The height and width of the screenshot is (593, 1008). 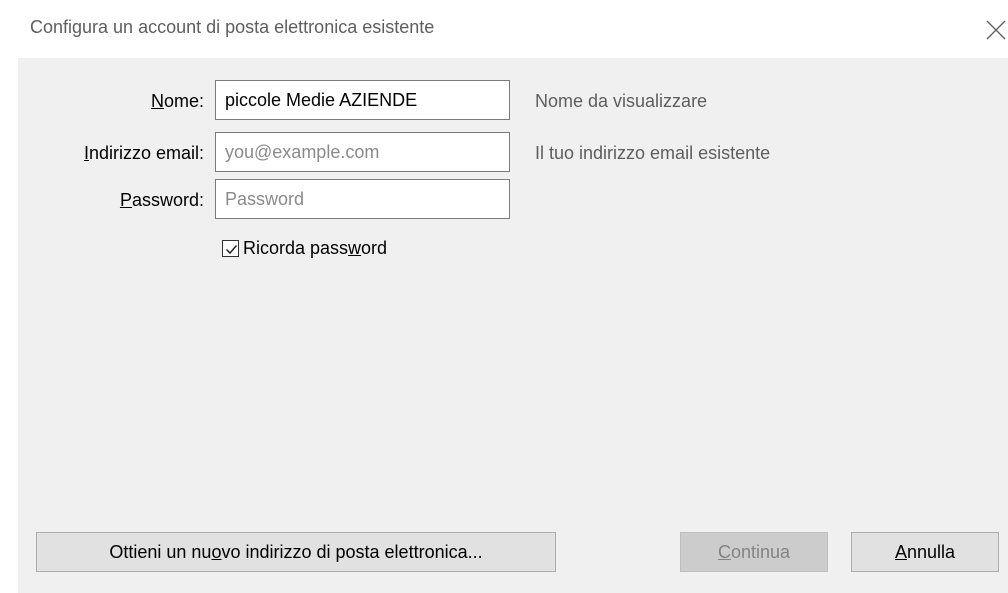 What do you see at coordinates (754, 552) in the screenshot?
I see `continue-button: Continua` at bounding box center [754, 552].